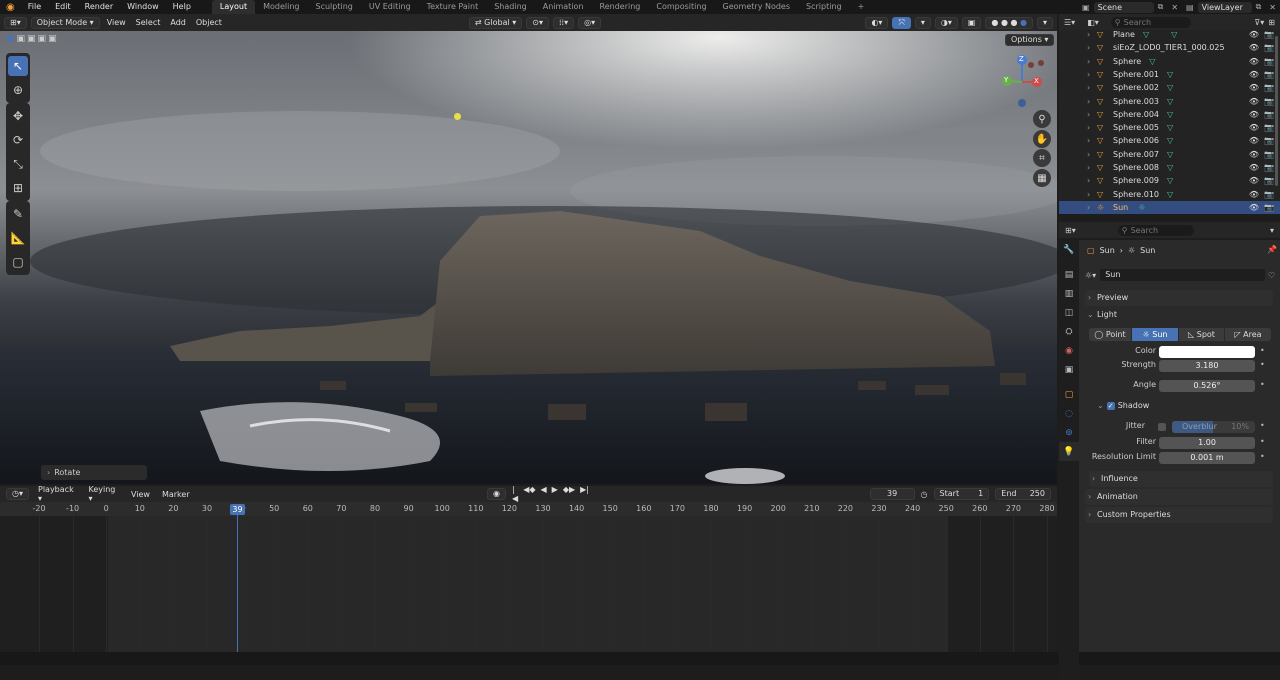 This screenshot has height=680, width=1280. What do you see at coordinates (178, 22) in the screenshot?
I see `menu-add: Add` at bounding box center [178, 22].